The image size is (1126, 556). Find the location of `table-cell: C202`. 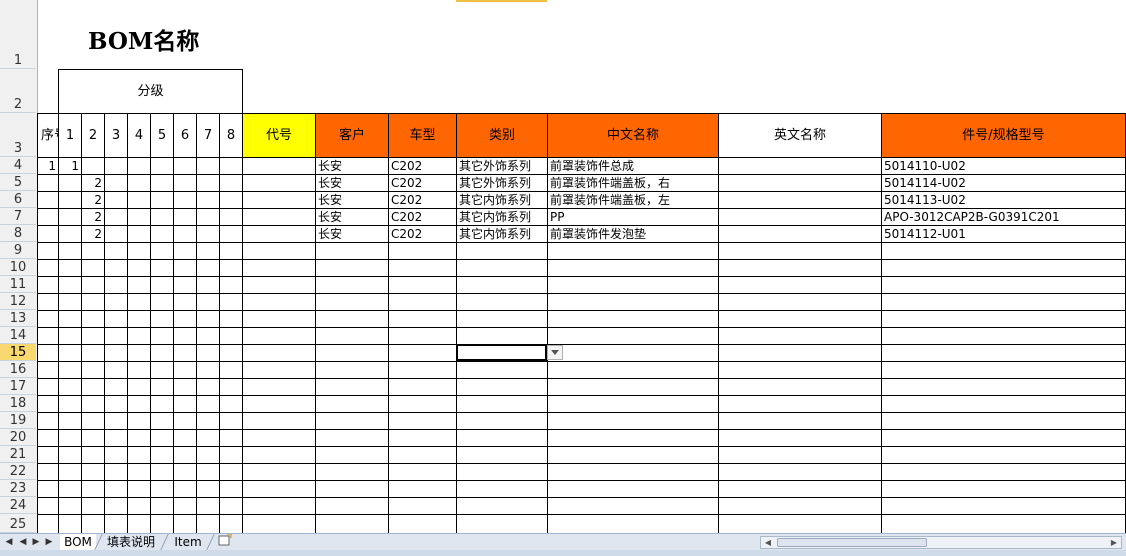

table-cell: C202 is located at coordinates (422, 217).